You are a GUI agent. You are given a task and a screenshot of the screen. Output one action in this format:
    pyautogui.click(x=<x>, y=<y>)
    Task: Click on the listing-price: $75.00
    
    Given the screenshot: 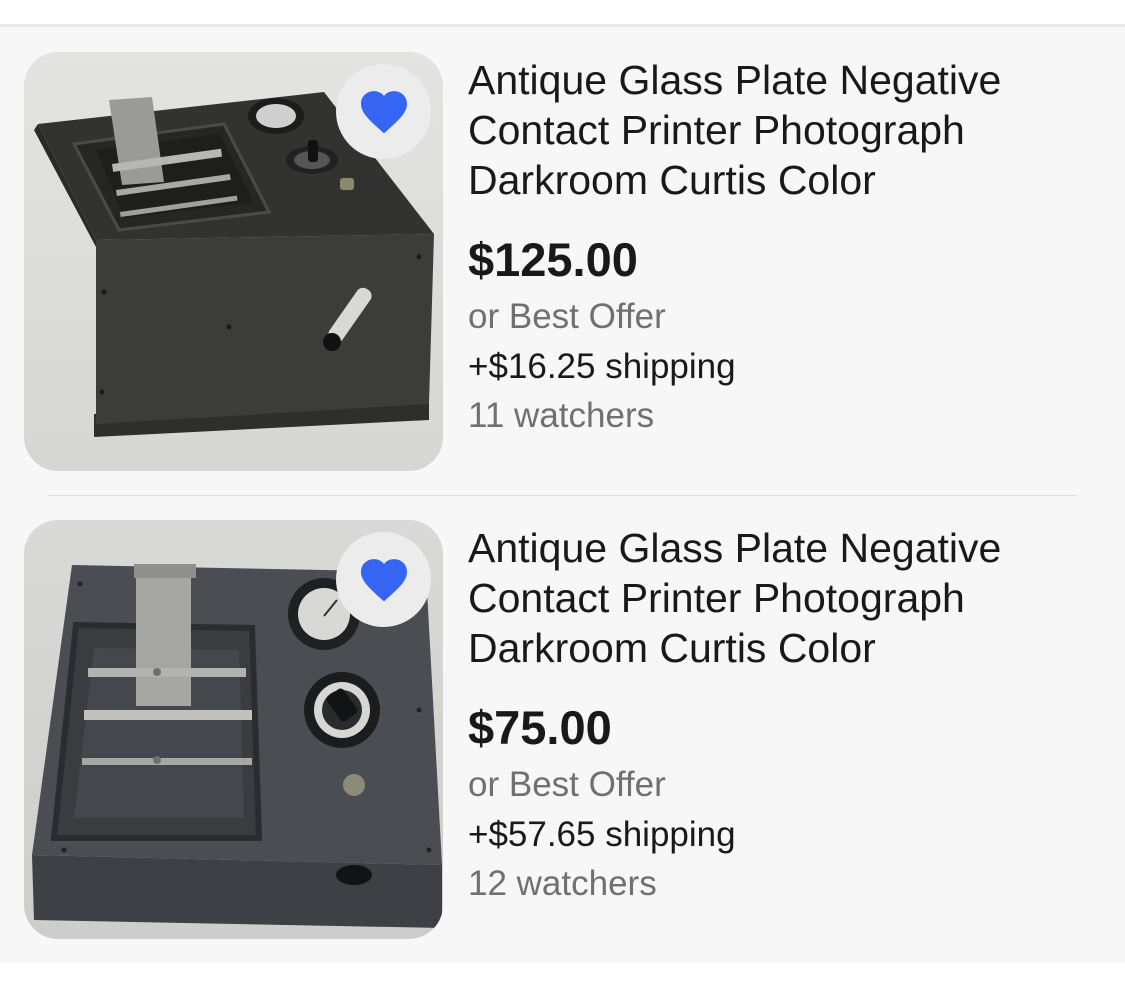 What is the action you would take?
    pyautogui.click(x=540, y=727)
    